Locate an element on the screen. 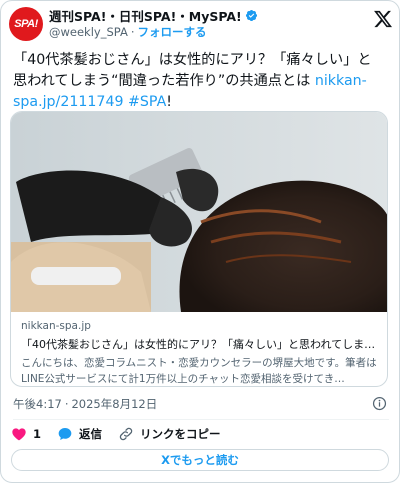  like-count: 1 is located at coordinates (37, 434).